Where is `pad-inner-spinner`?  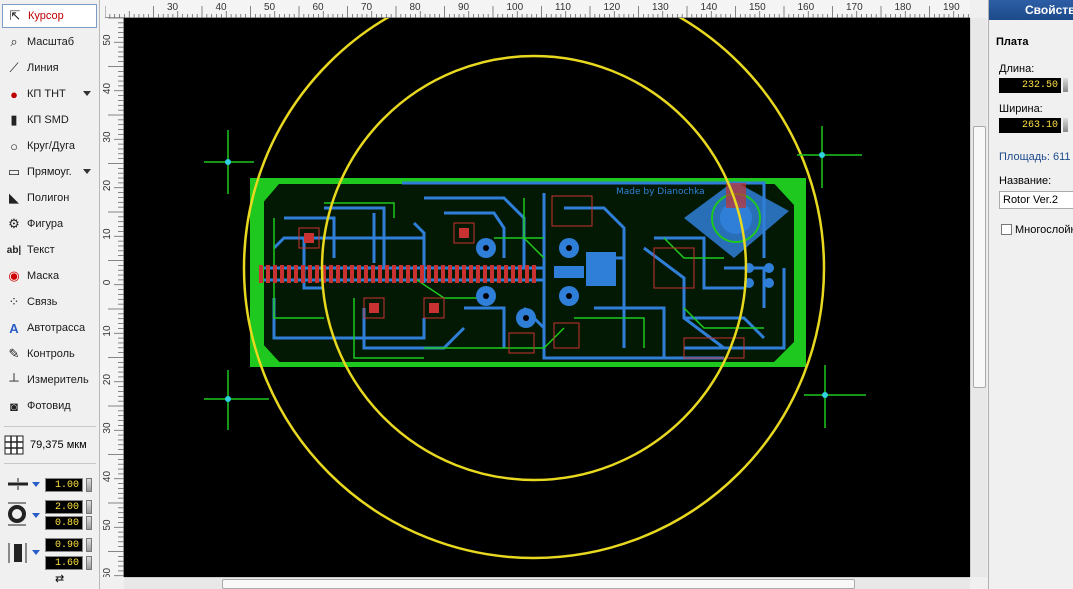
pad-inner-spinner is located at coordinates (89, 523).